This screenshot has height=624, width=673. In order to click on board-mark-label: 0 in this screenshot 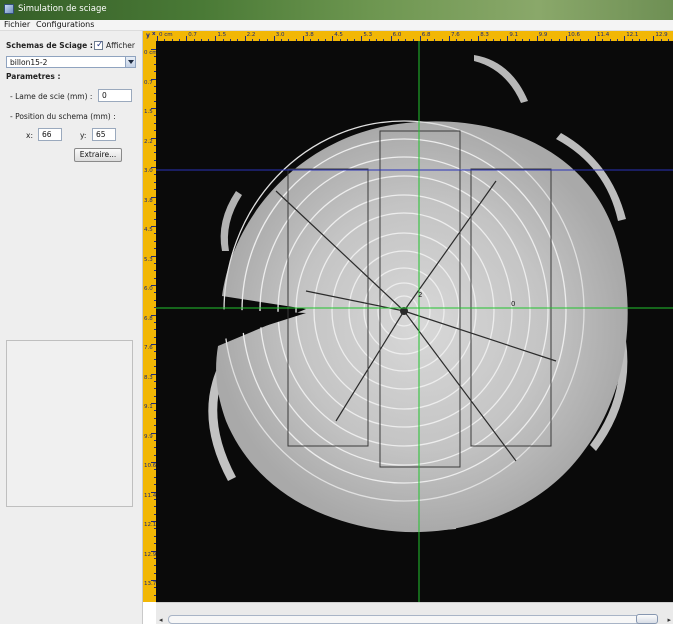, I will do `click(513, 304)`.